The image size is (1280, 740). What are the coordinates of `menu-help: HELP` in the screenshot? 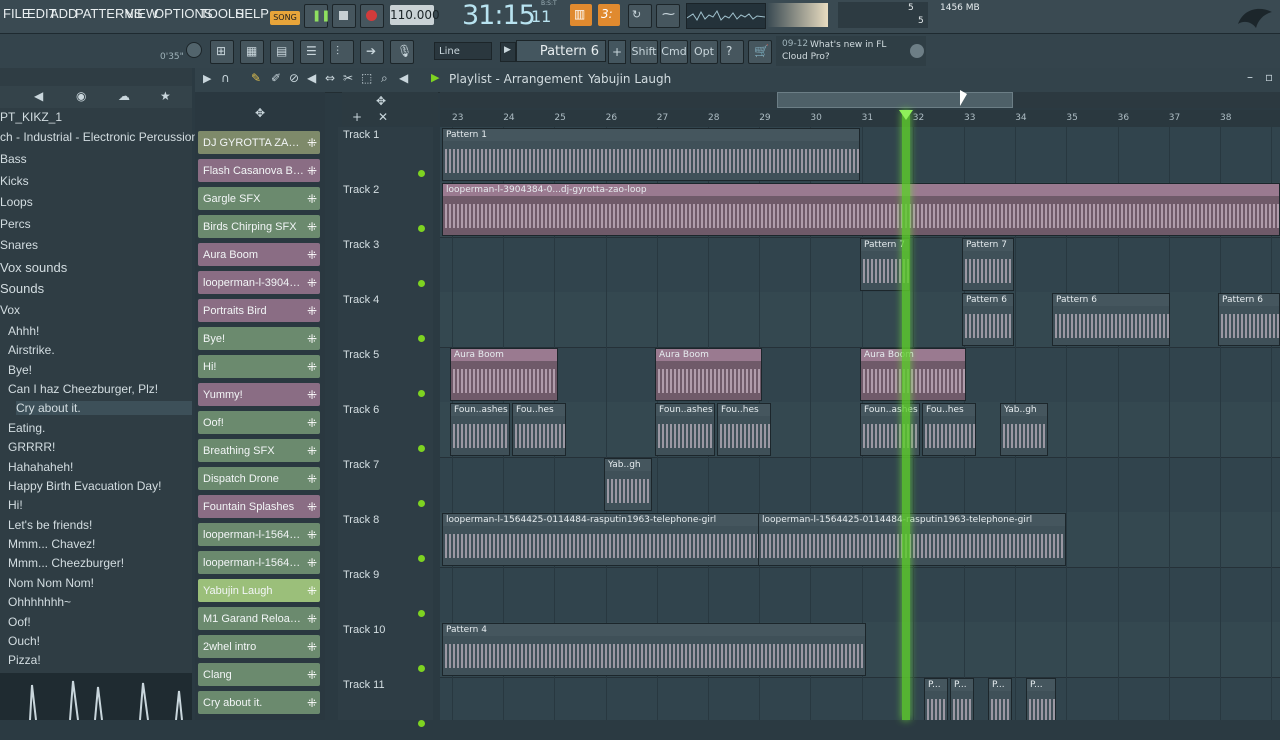 It's located at (252, 13).